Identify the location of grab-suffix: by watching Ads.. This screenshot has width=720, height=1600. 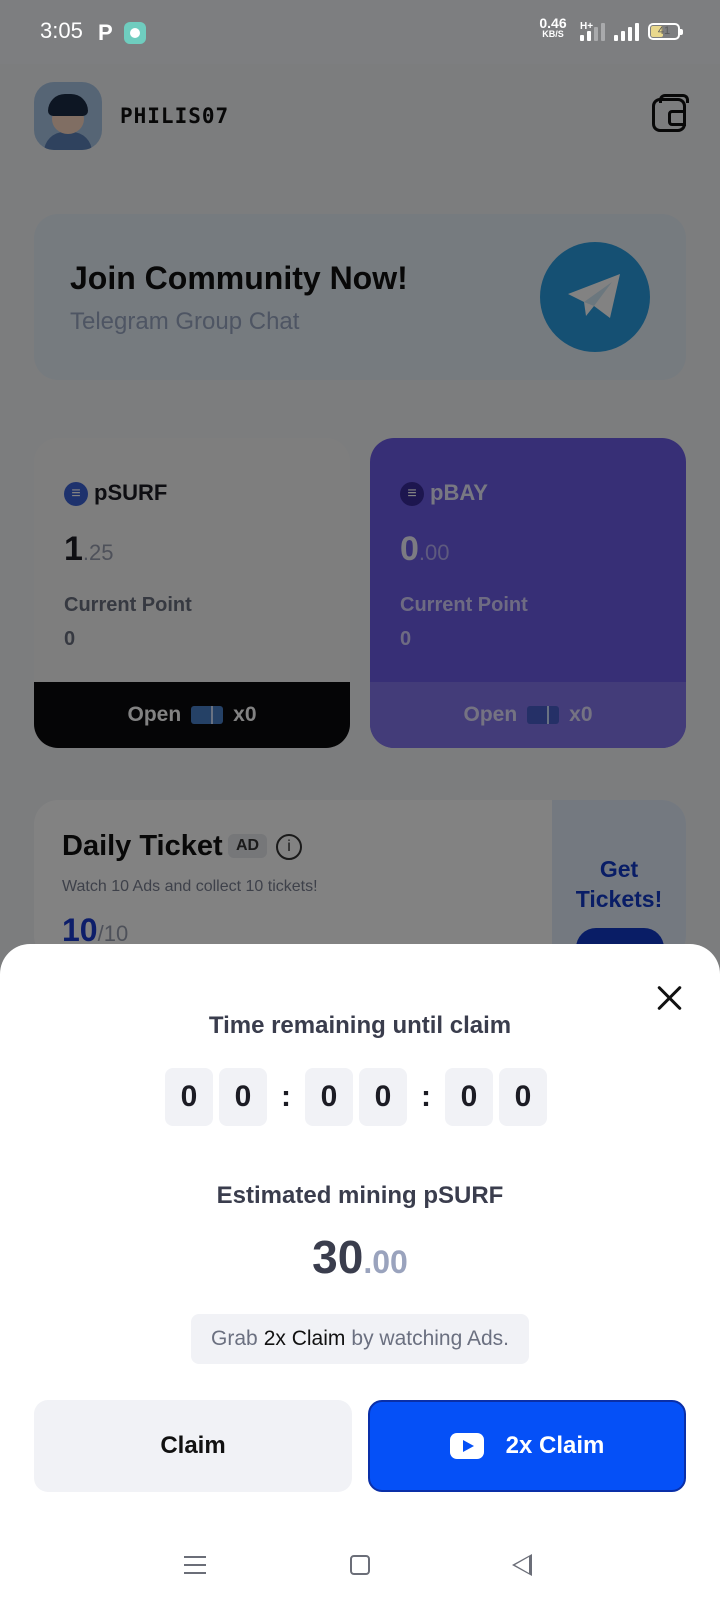
(430, 1338).